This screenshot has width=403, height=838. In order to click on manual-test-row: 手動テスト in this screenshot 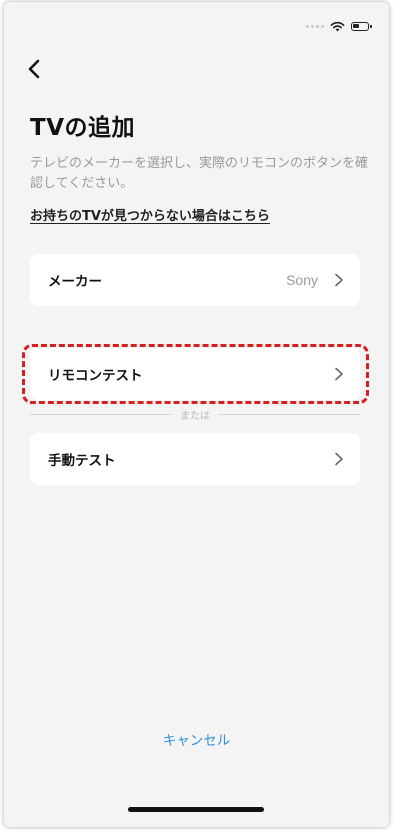, I will do `click(195, 459)`.